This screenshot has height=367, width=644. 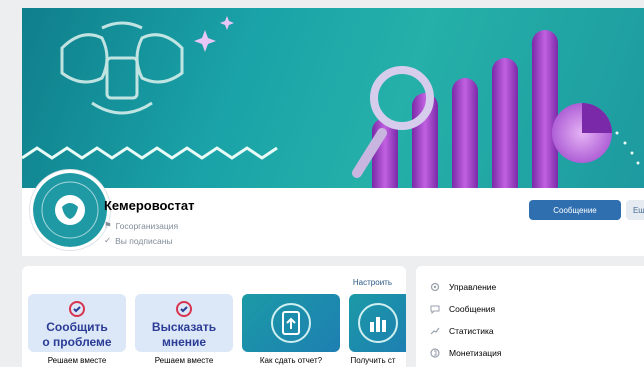 I want to click on tile-title-line1: Высказать, so click(x=184, y=327).